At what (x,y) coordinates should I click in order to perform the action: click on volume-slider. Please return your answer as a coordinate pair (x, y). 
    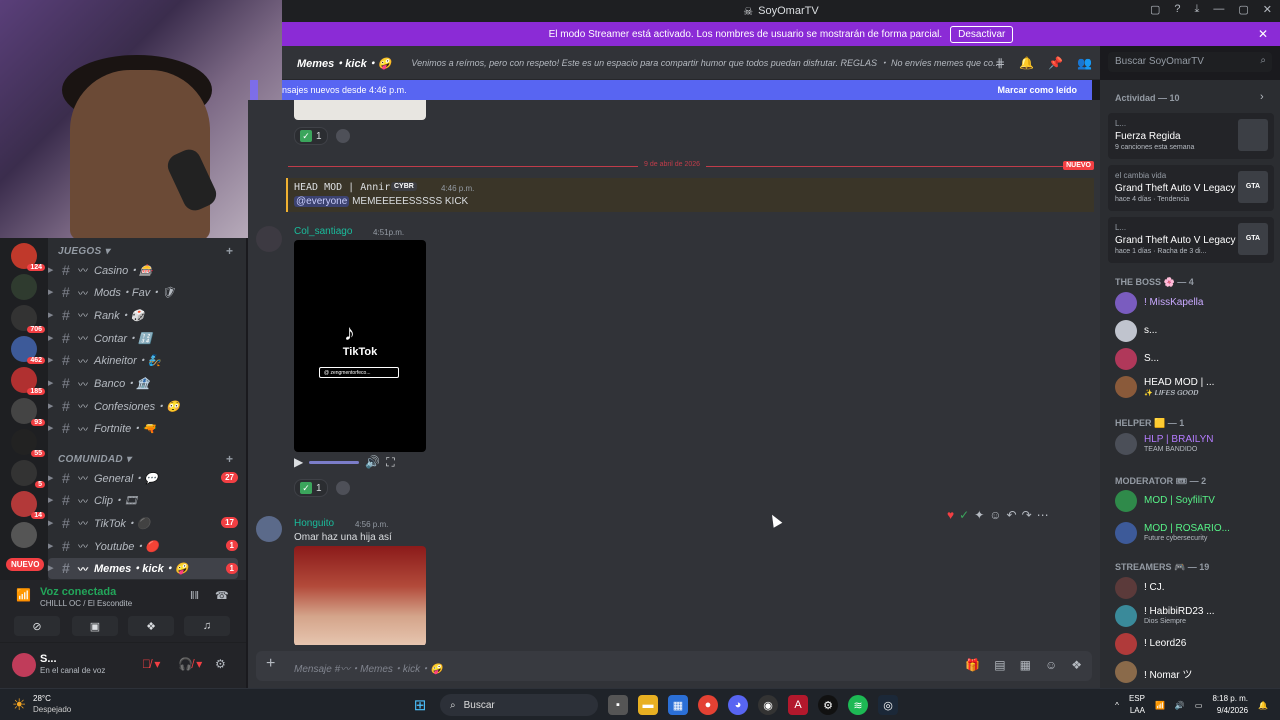
    Looking at the image, I should click on (334, 462).